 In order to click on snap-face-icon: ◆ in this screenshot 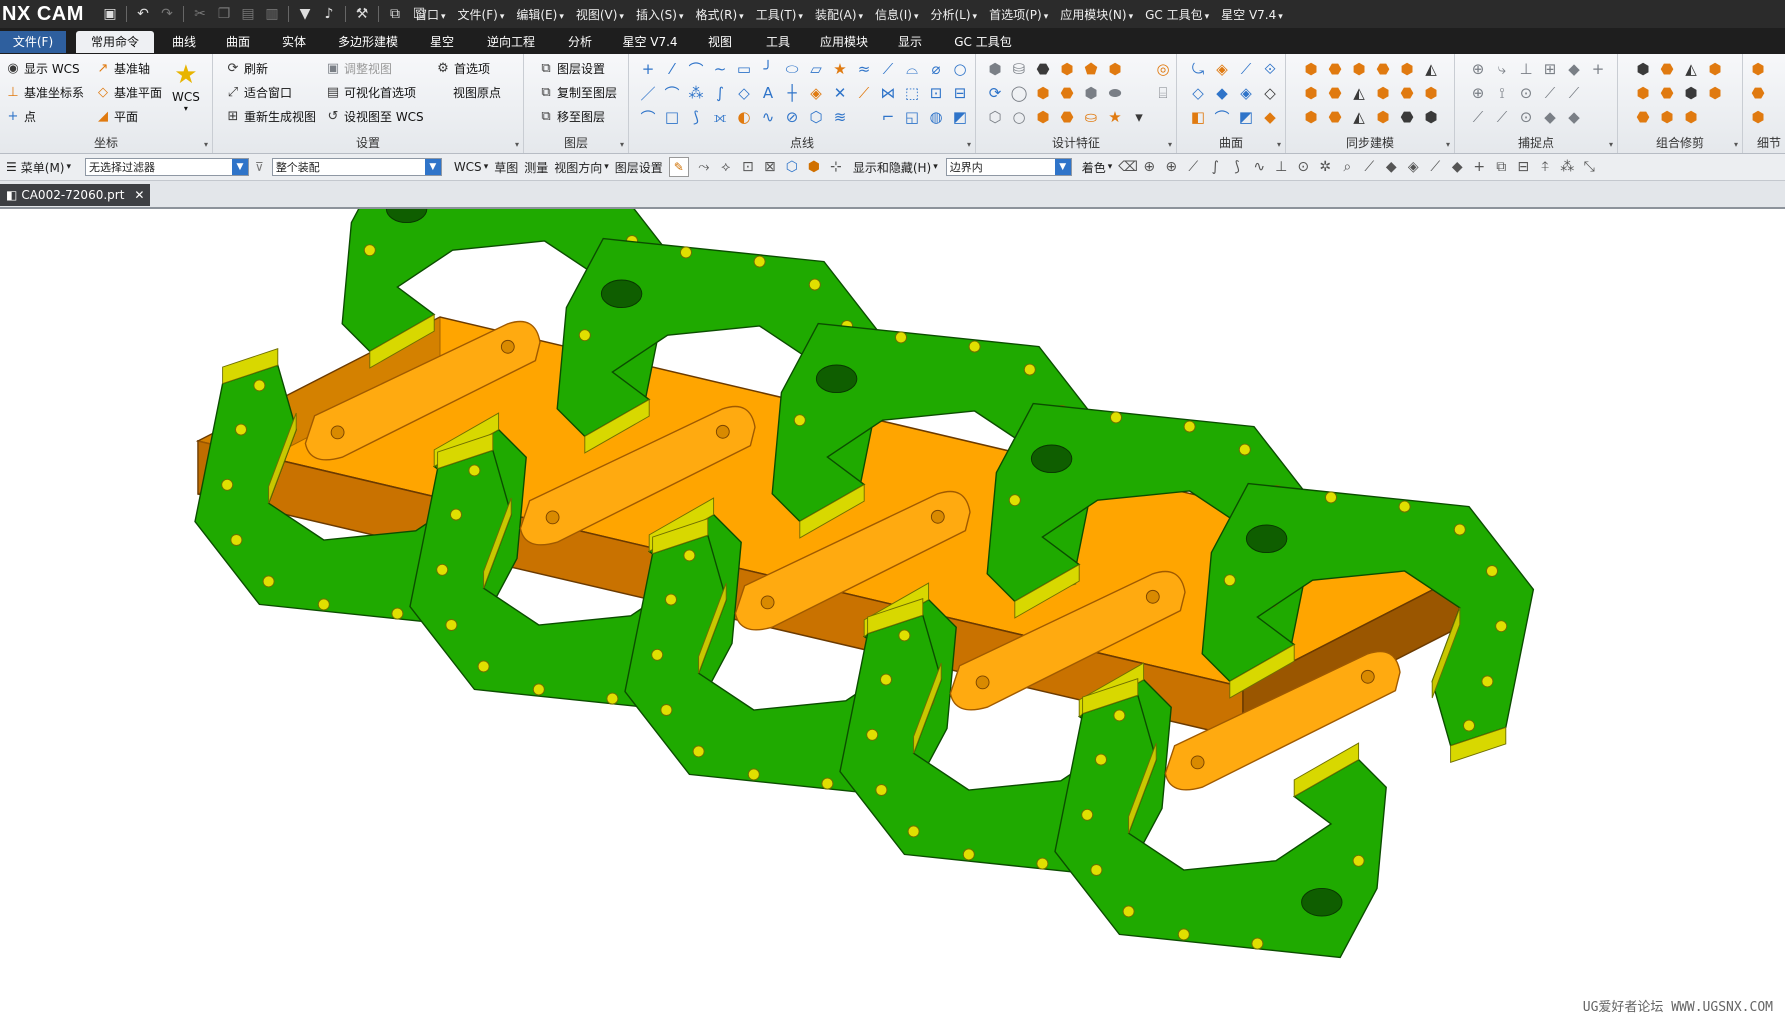, I will do `click(1550, 117)`.